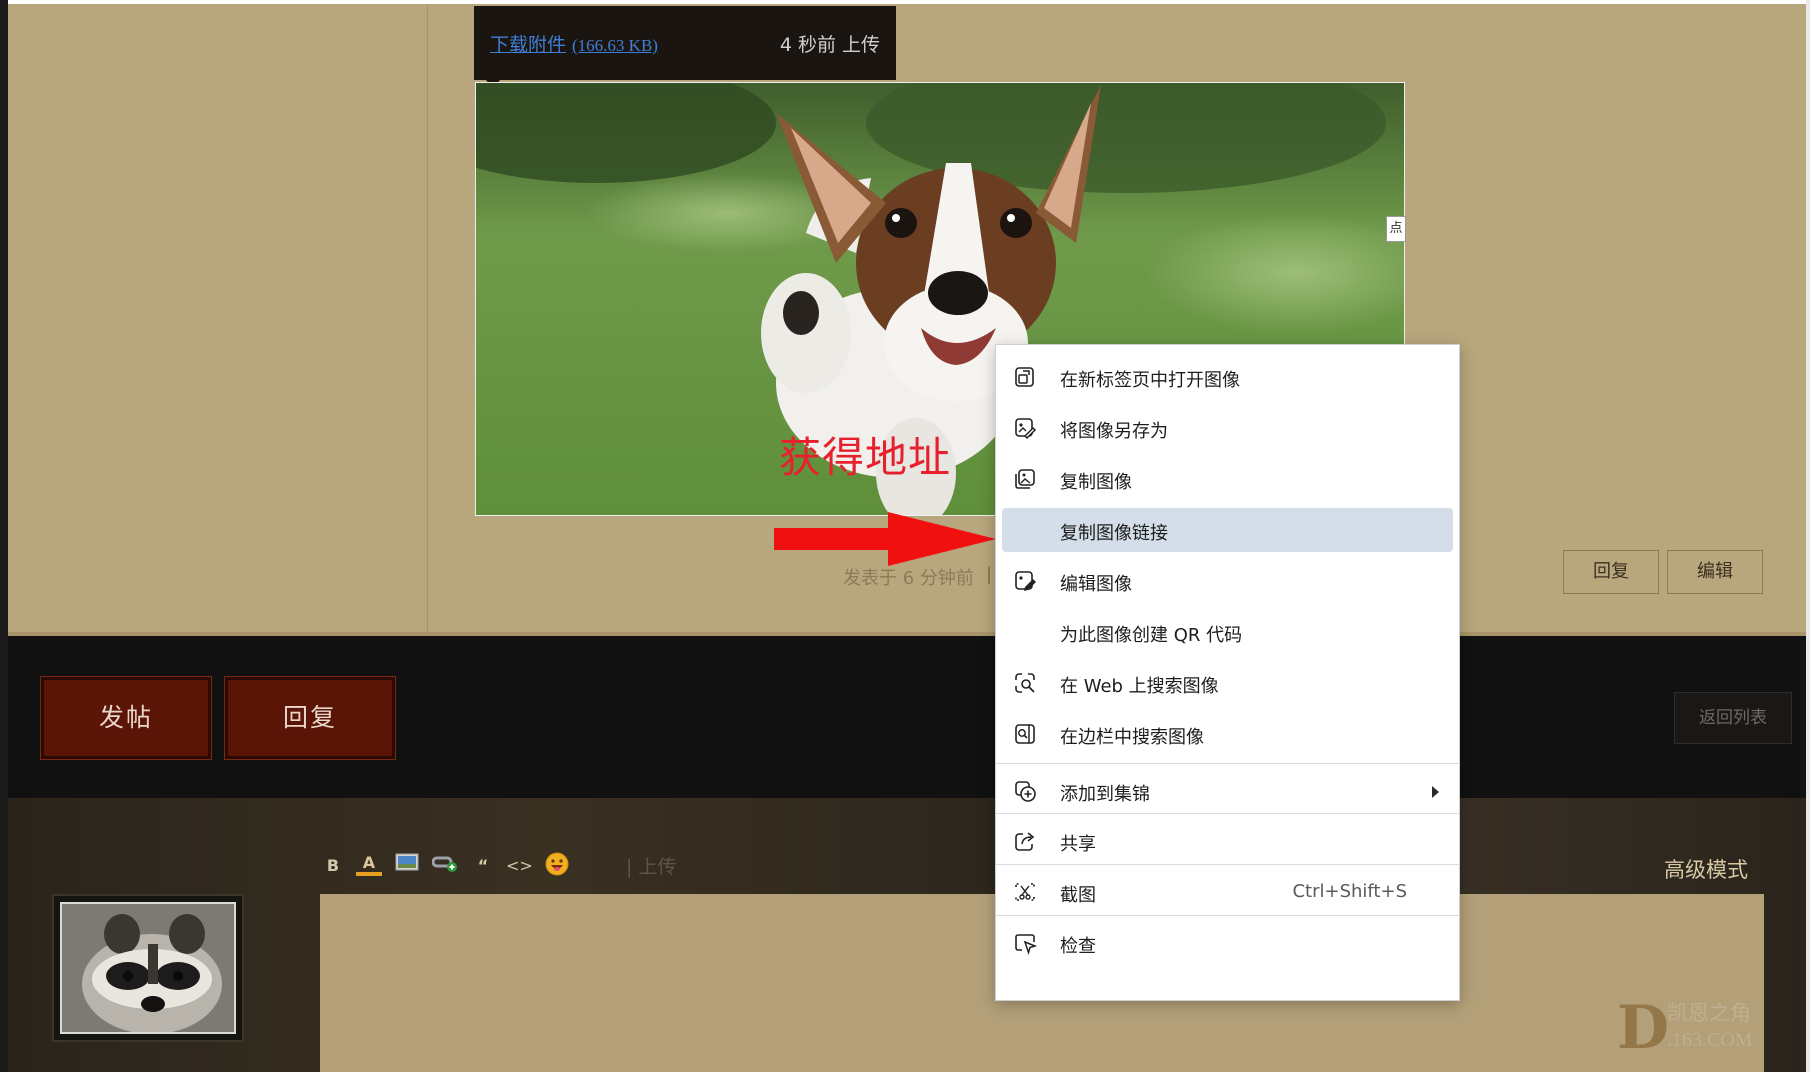  What do you see at coordinates (1078, 946) in the screenshot?
I see `menu-label: 检查` at bounding box center [1078, 946].